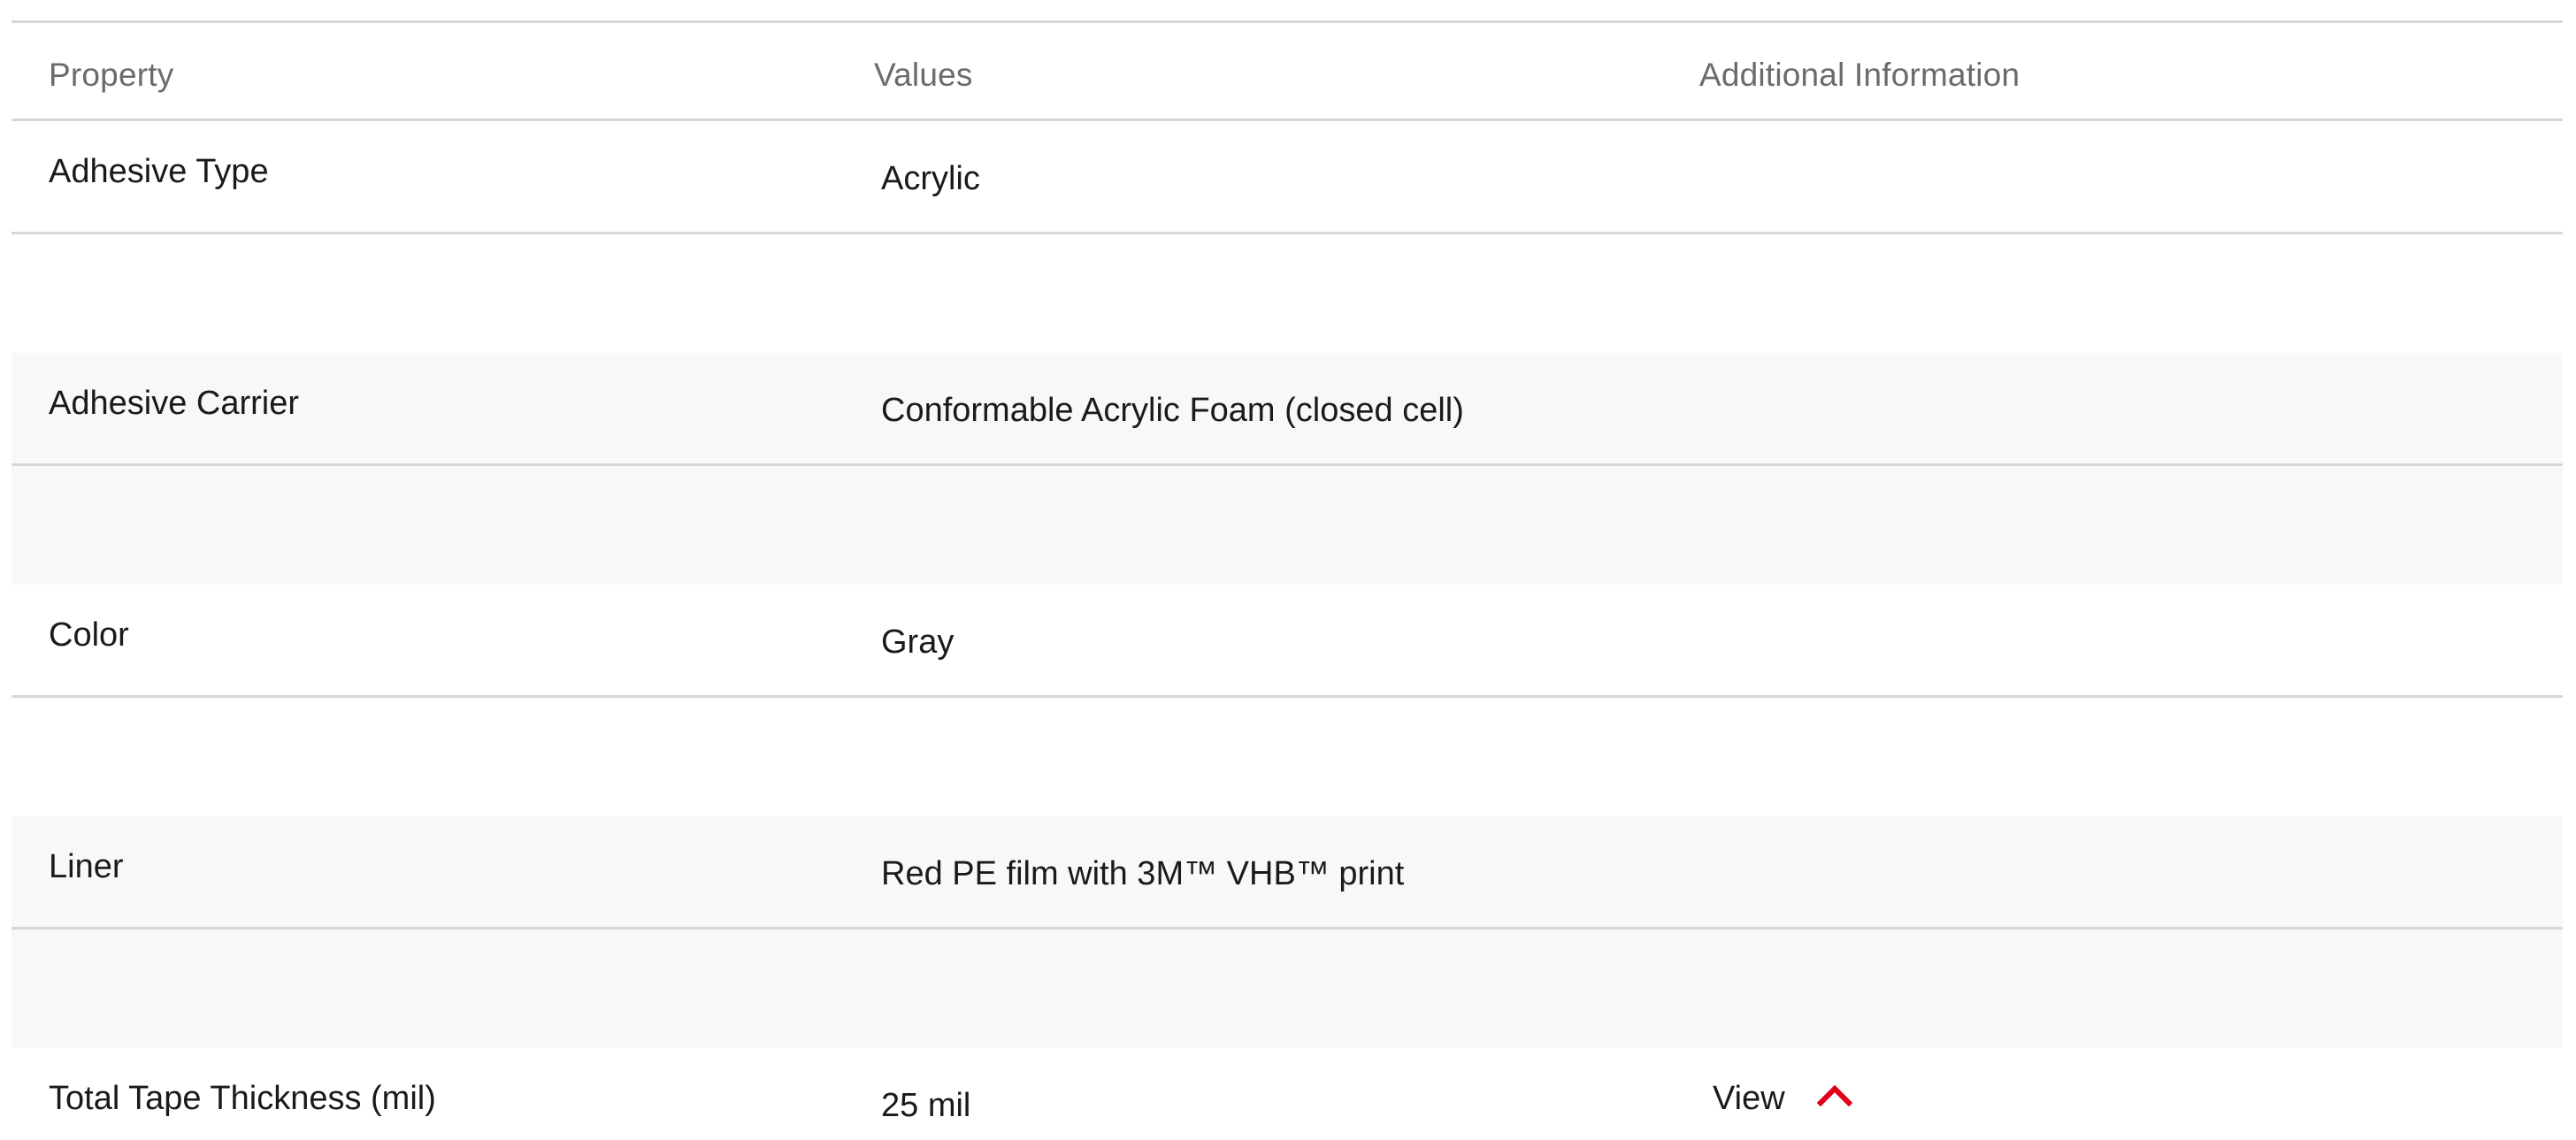 Image resolution: width=2576 pixels, height=1140 pixels. I want to click on property-cell: Color, so click(89, 635).